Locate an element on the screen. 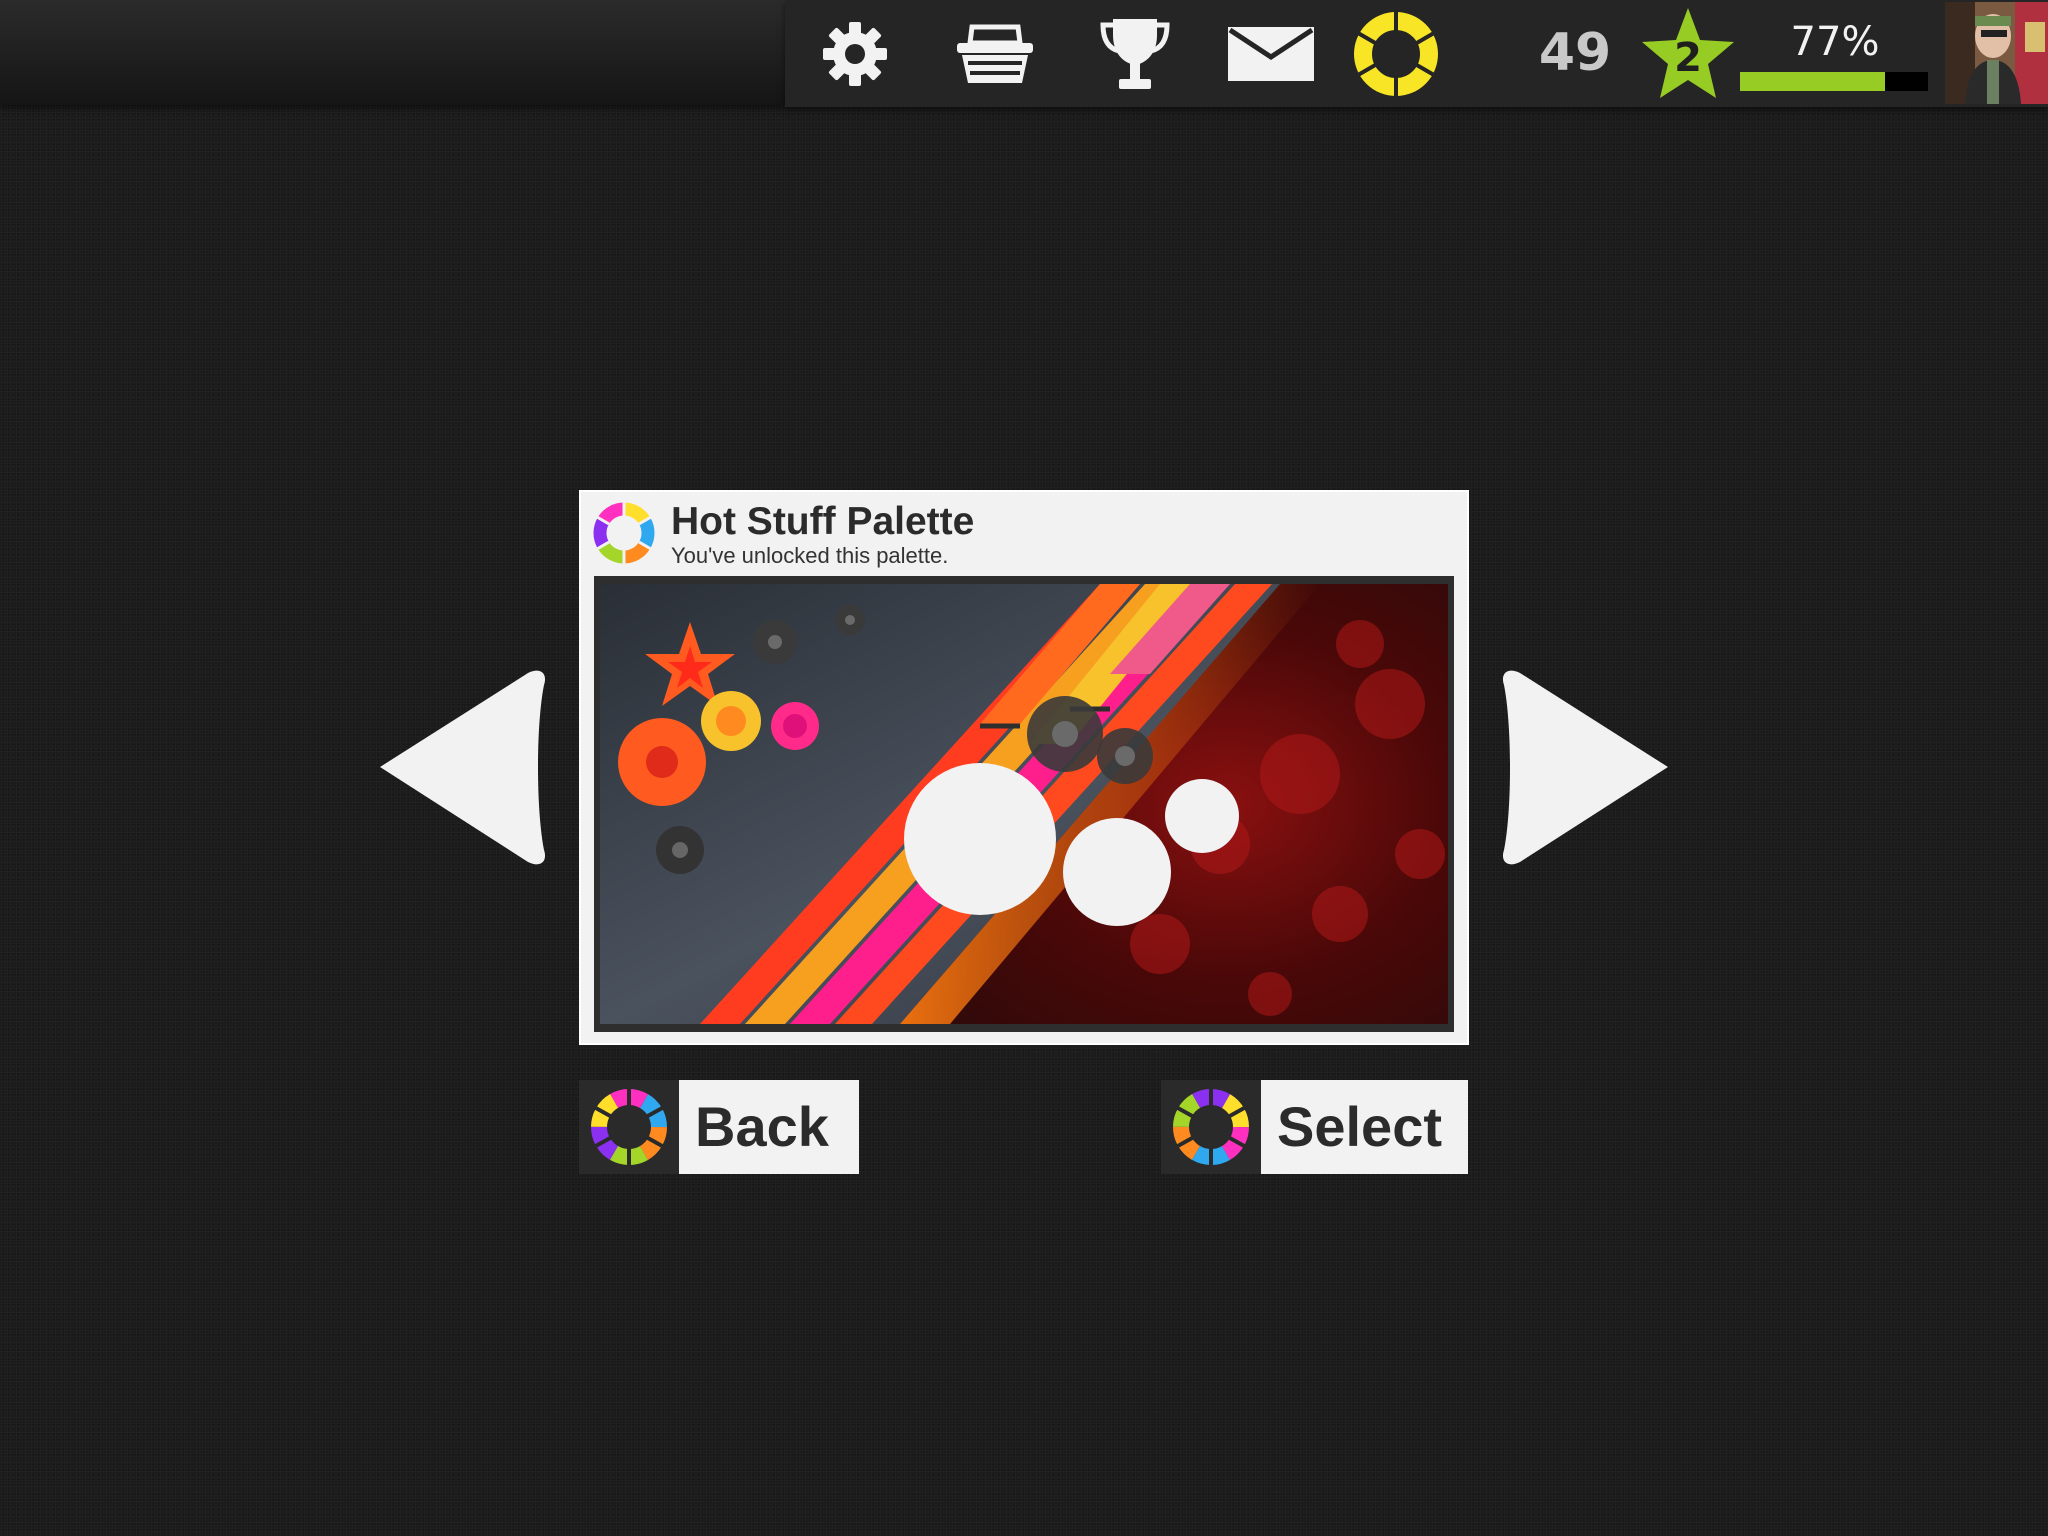 The image size is (2048, 1536). coin-count: 49 is located at coordinates (1575, 53).